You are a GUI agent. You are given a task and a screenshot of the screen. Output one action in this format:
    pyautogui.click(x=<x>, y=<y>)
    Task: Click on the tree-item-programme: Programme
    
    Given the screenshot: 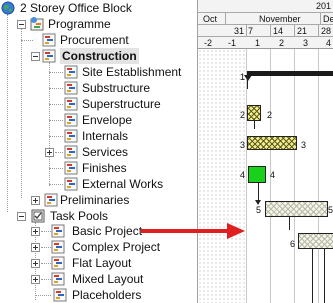 What is the action you would take?
    pyautogui.click(x=98, y=24)
    